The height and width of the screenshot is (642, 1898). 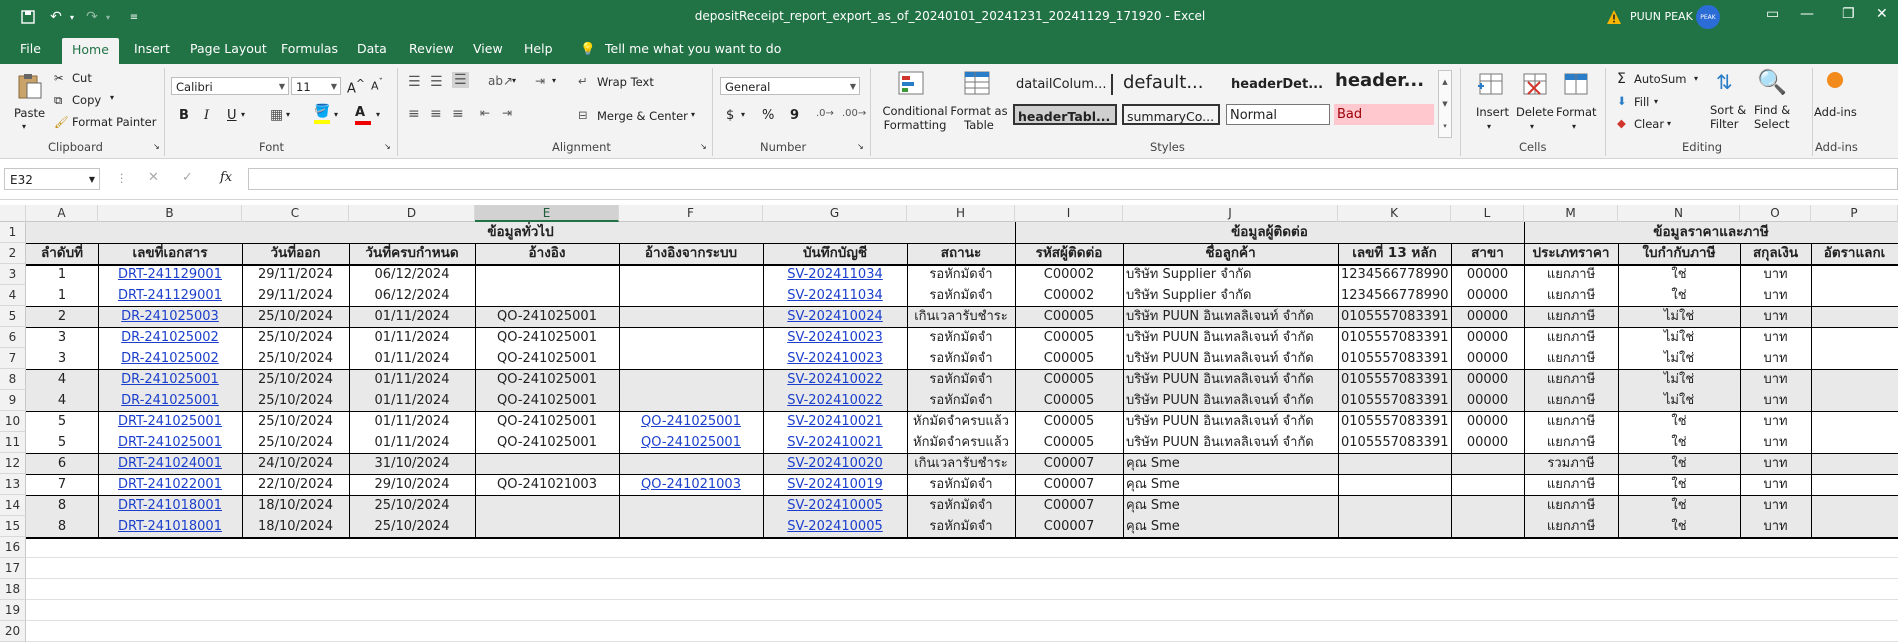 What do you see at coordinates (170, 358) in the screenshot?
I see `table-cell: DR-241025002` at bounding box center [170, 358].